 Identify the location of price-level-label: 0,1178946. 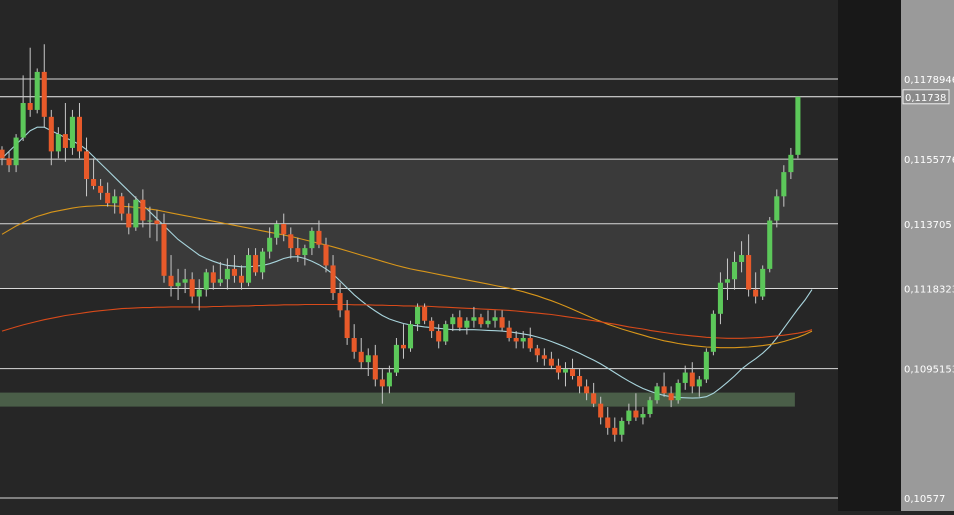
(929, 80).